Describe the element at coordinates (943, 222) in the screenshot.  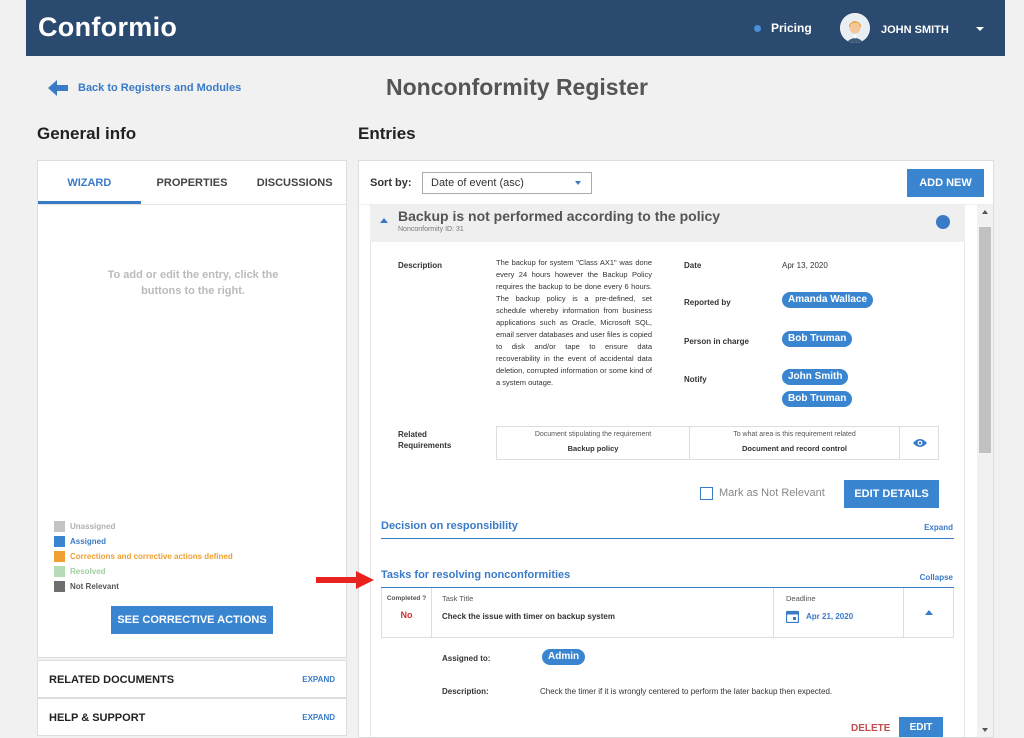
I see `status-dot-icon` at that location.